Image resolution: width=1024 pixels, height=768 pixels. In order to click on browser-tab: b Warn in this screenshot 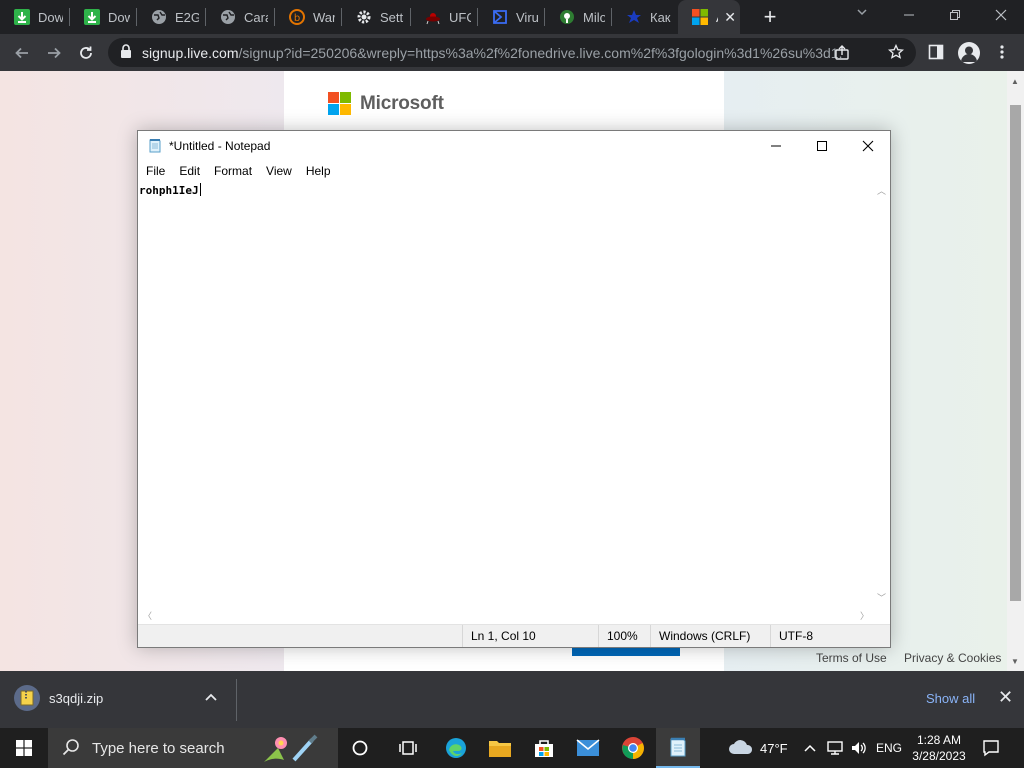, I will do `click(308, 17)`.